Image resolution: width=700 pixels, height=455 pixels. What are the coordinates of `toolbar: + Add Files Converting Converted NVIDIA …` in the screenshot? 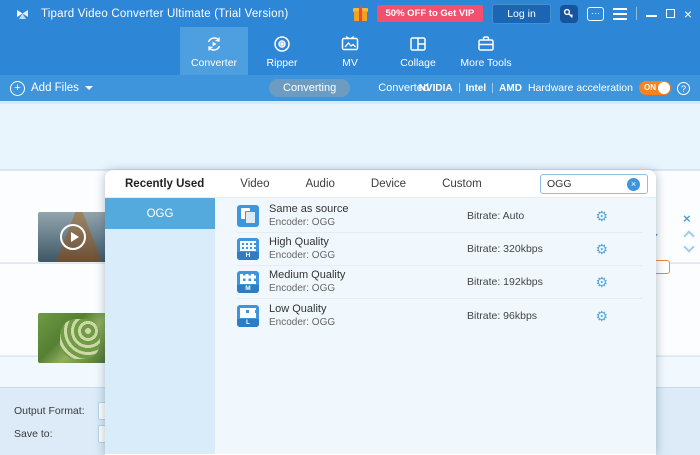 It's located at (350, 88).